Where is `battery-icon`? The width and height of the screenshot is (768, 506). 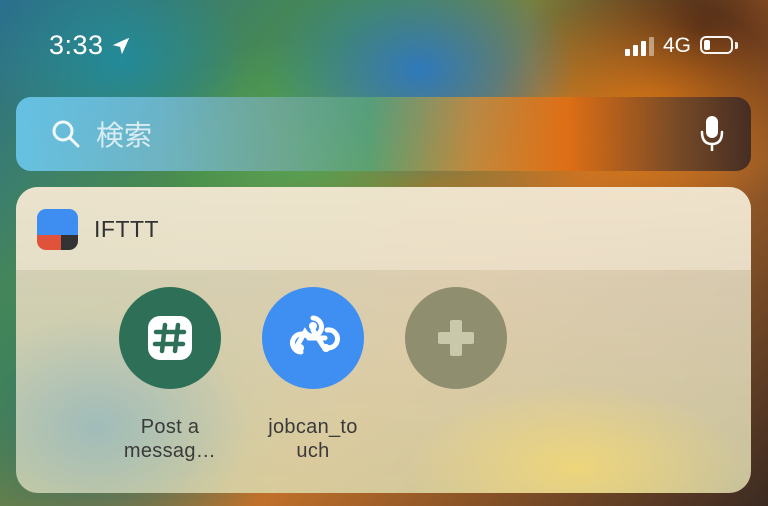
battery-icon is located at coordinates (720, 46).